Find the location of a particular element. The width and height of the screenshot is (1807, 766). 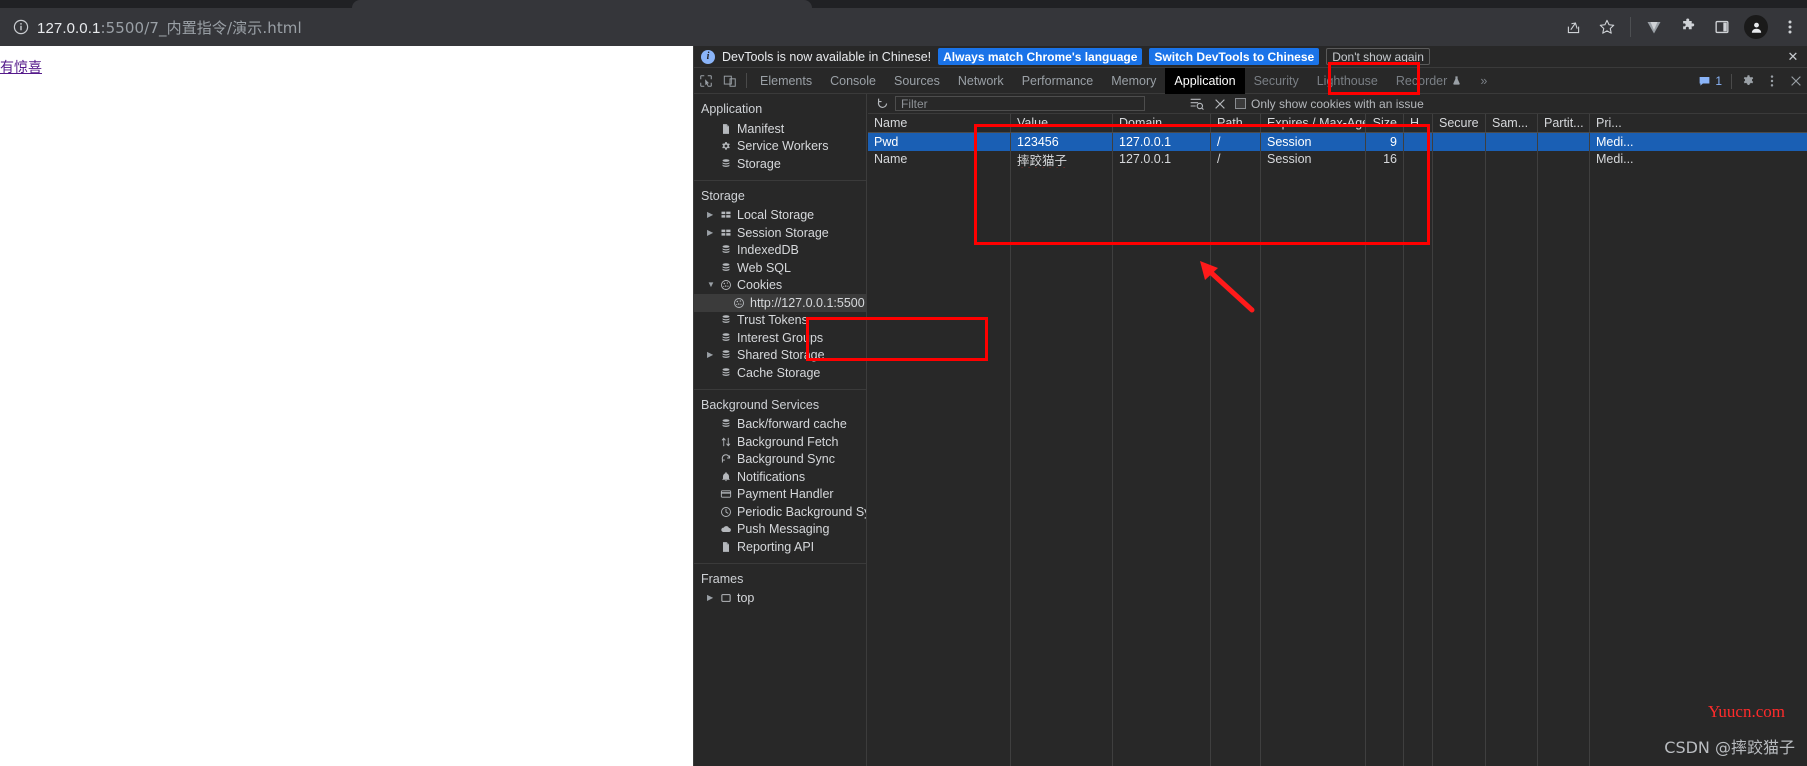

page-link-surprise: 有惊喜 is located at coordinates (21, 67).